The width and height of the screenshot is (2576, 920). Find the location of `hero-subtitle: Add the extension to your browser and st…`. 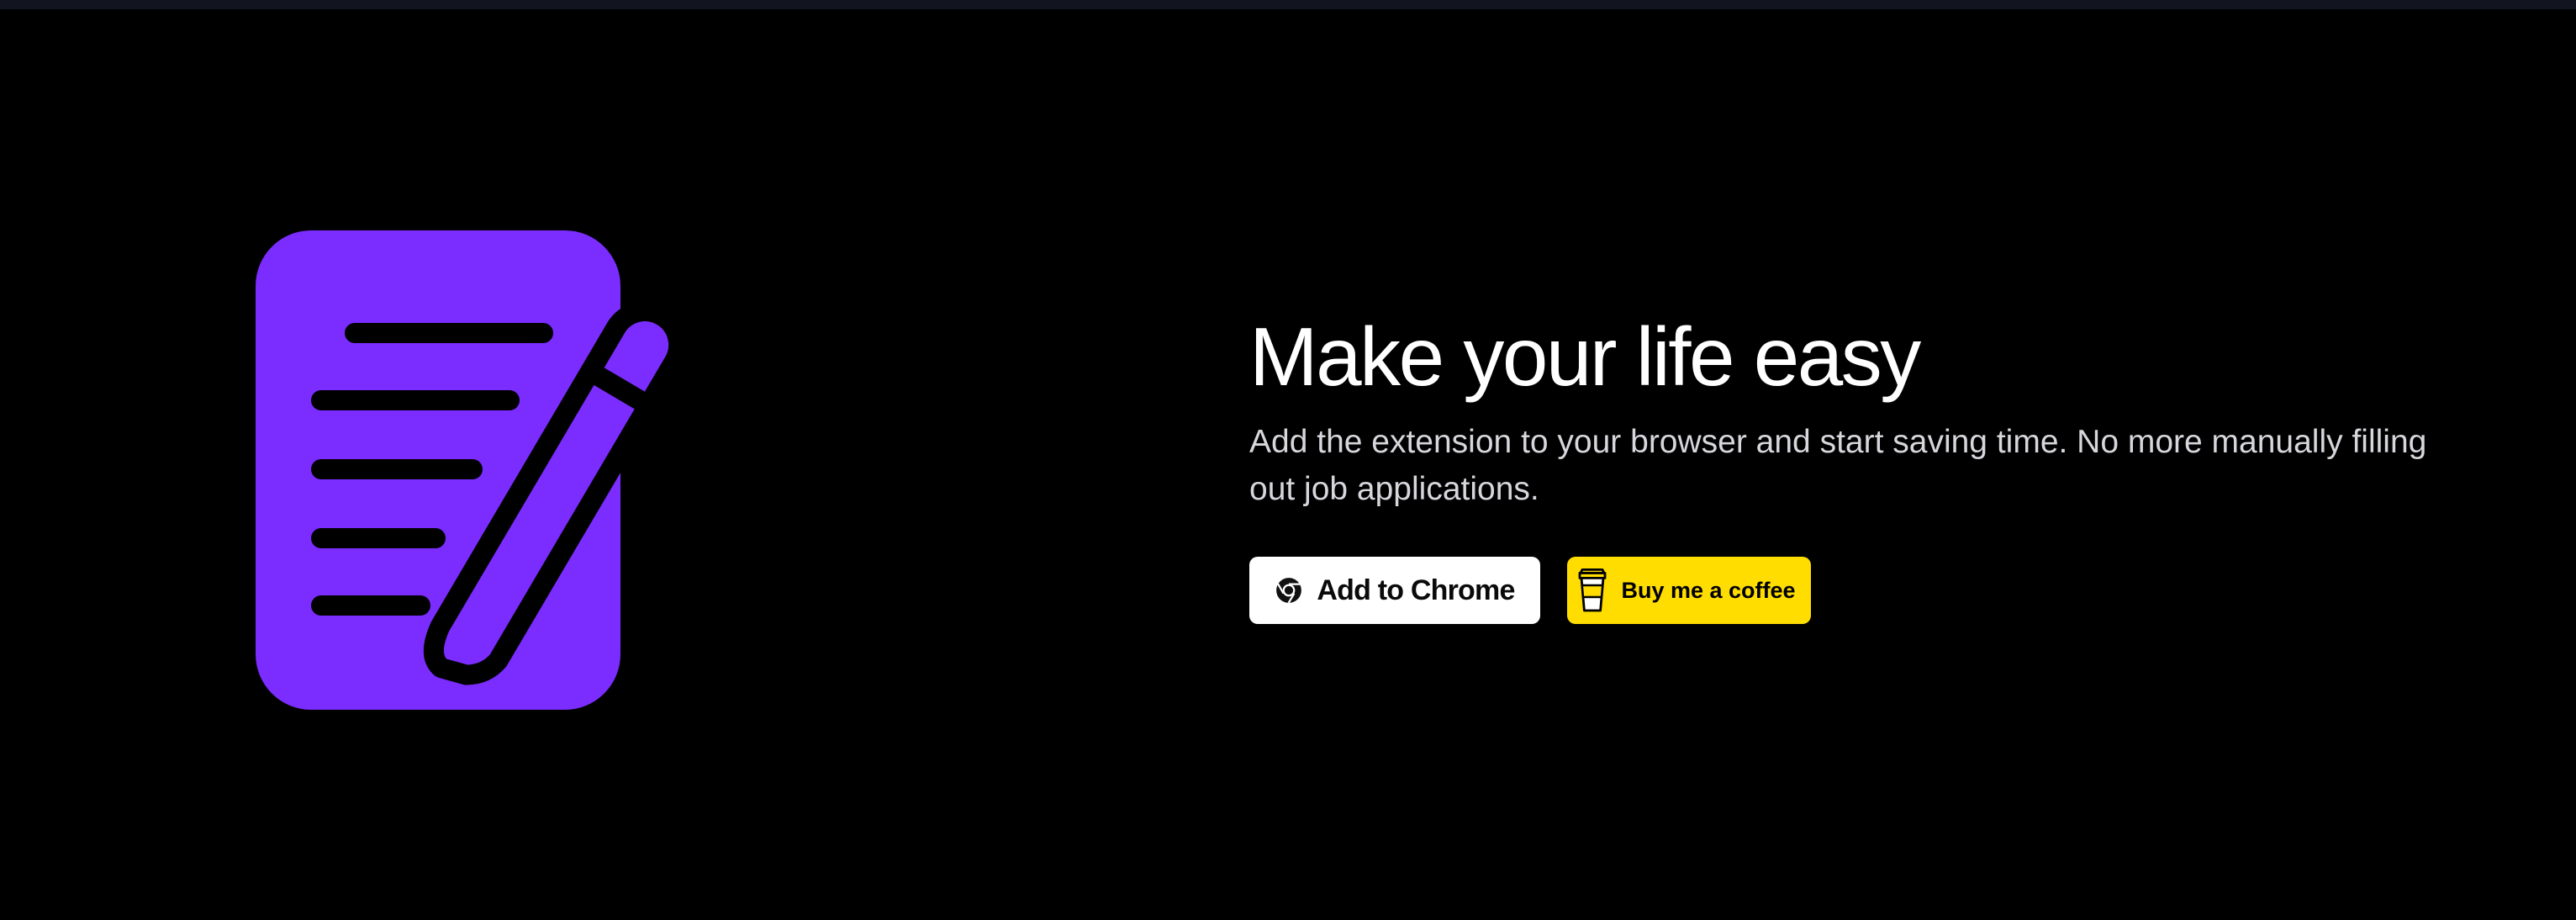

hero-subtitle: Add the extension to your browser and st… is located at coordinates (1838, 465).